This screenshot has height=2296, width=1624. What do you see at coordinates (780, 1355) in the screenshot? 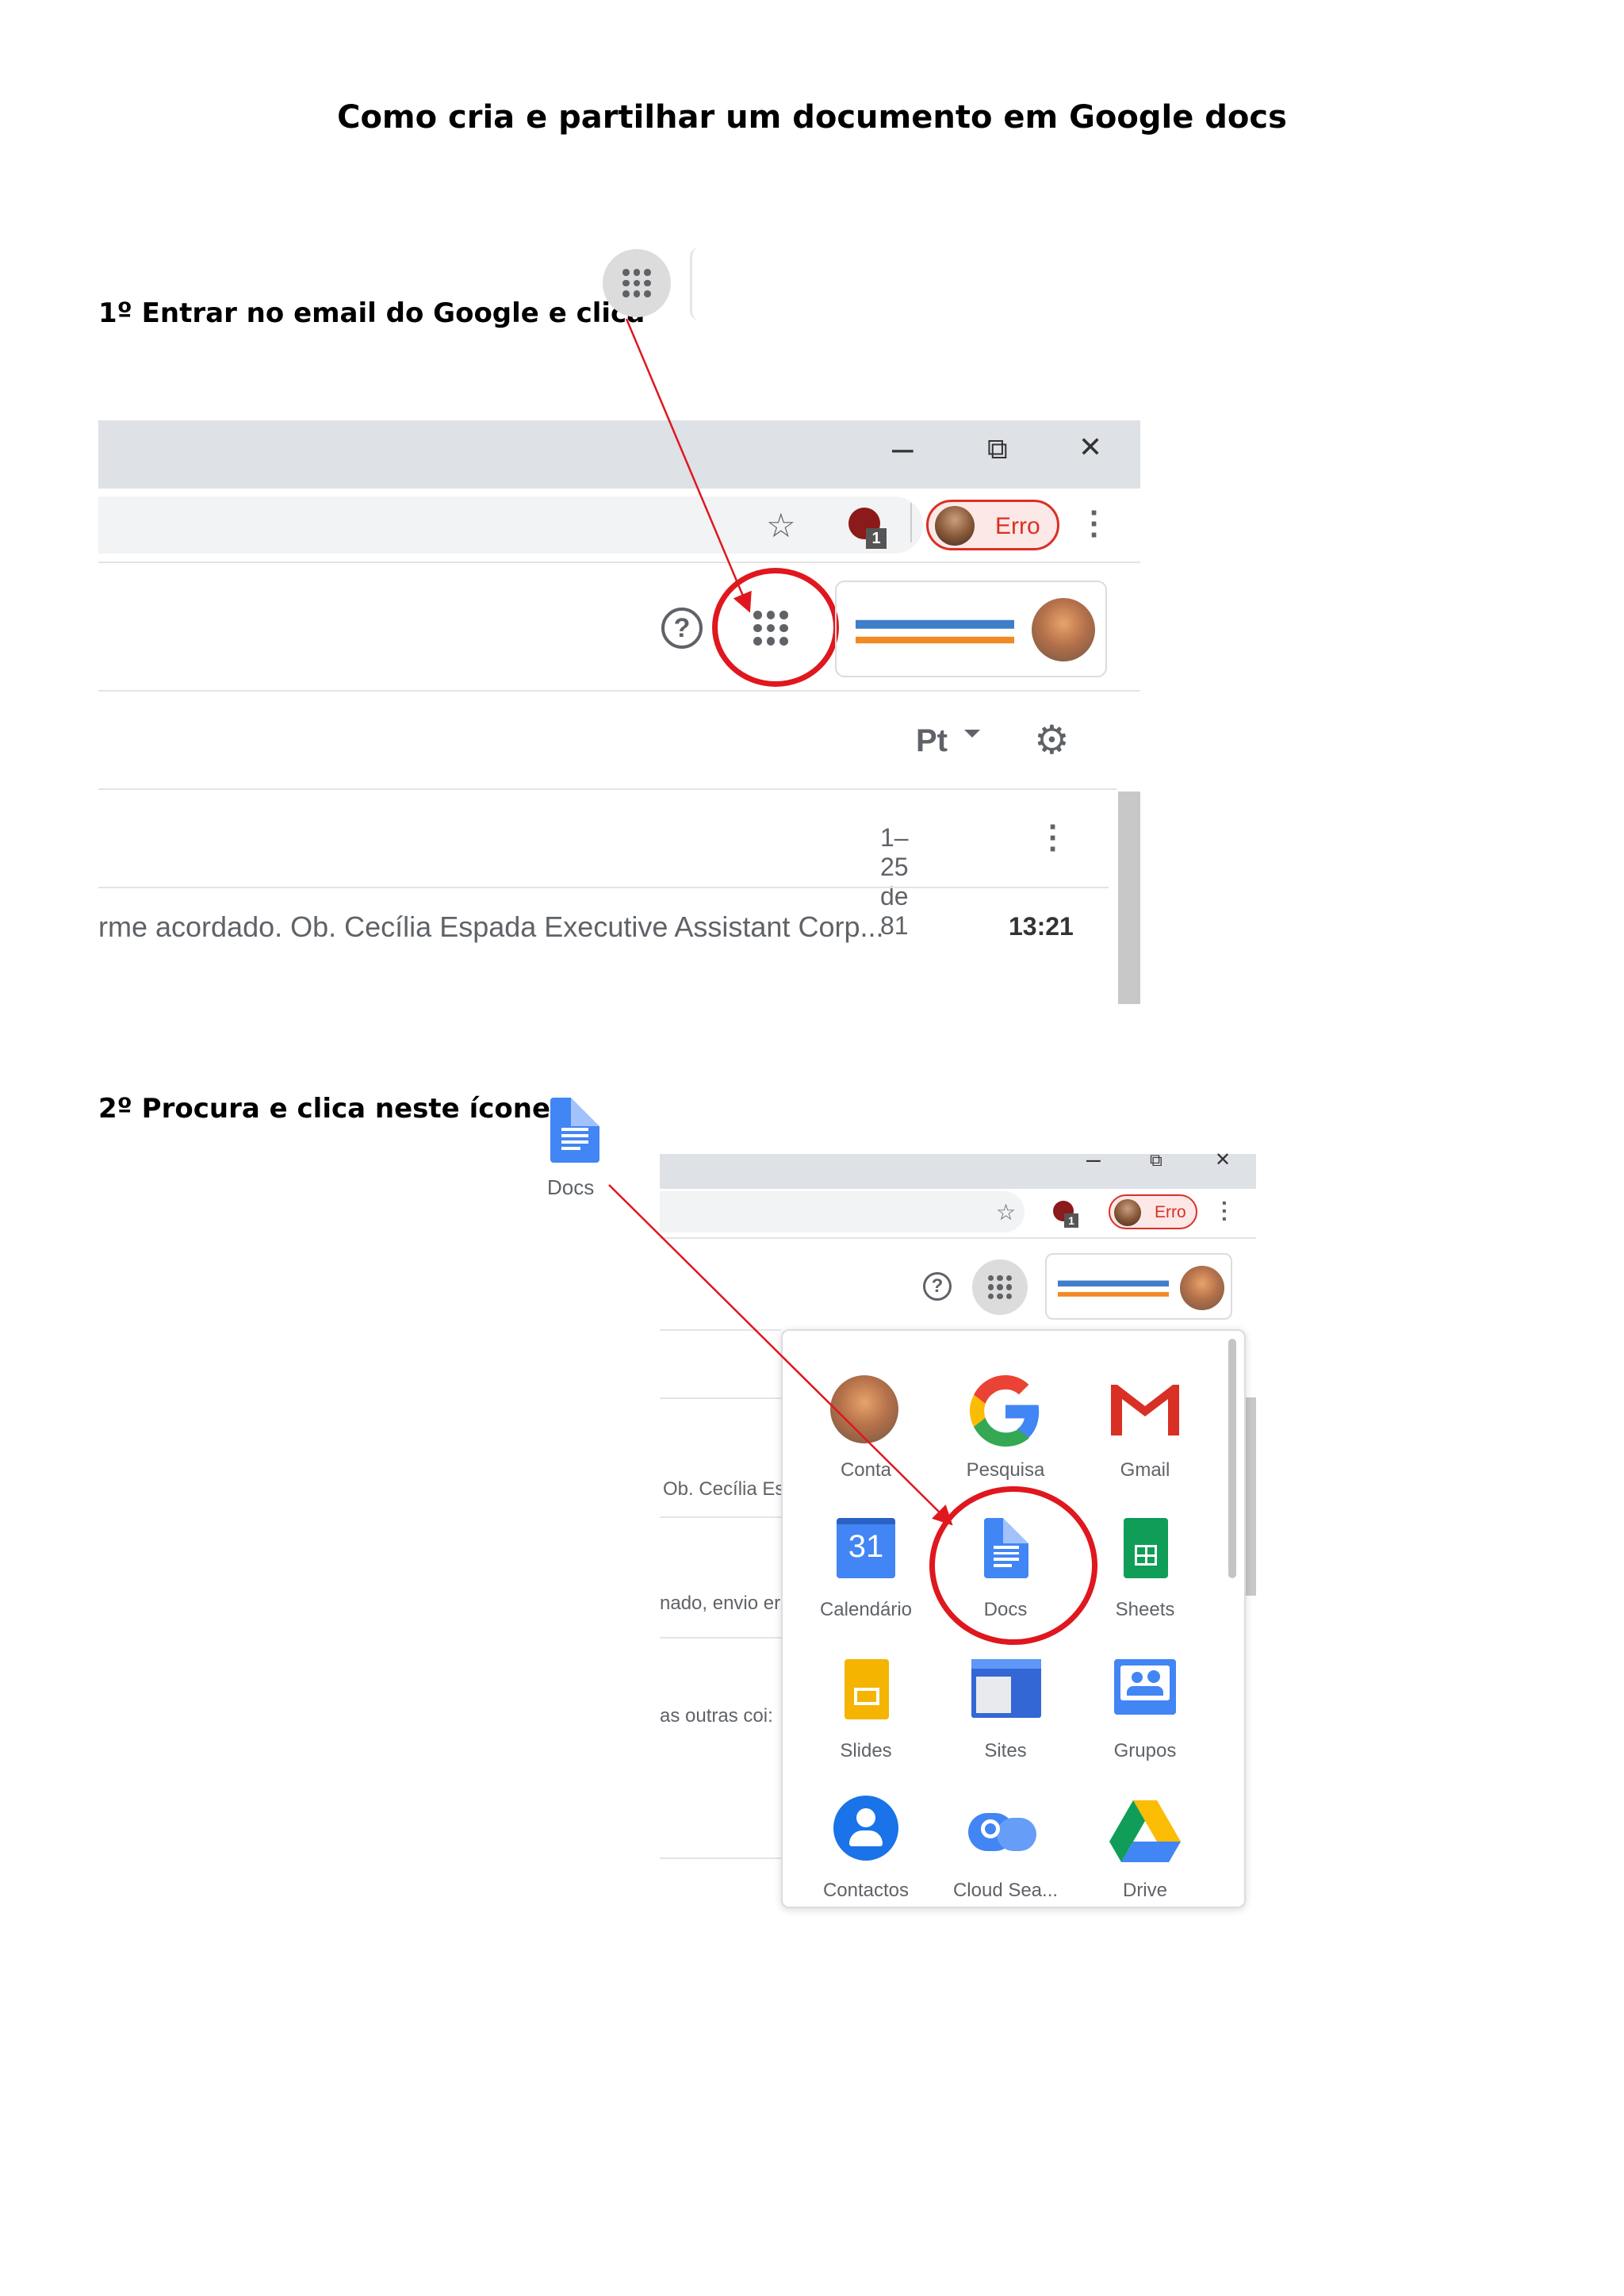
I see `arrow-to-docs` at bounding box center [780, 1355].